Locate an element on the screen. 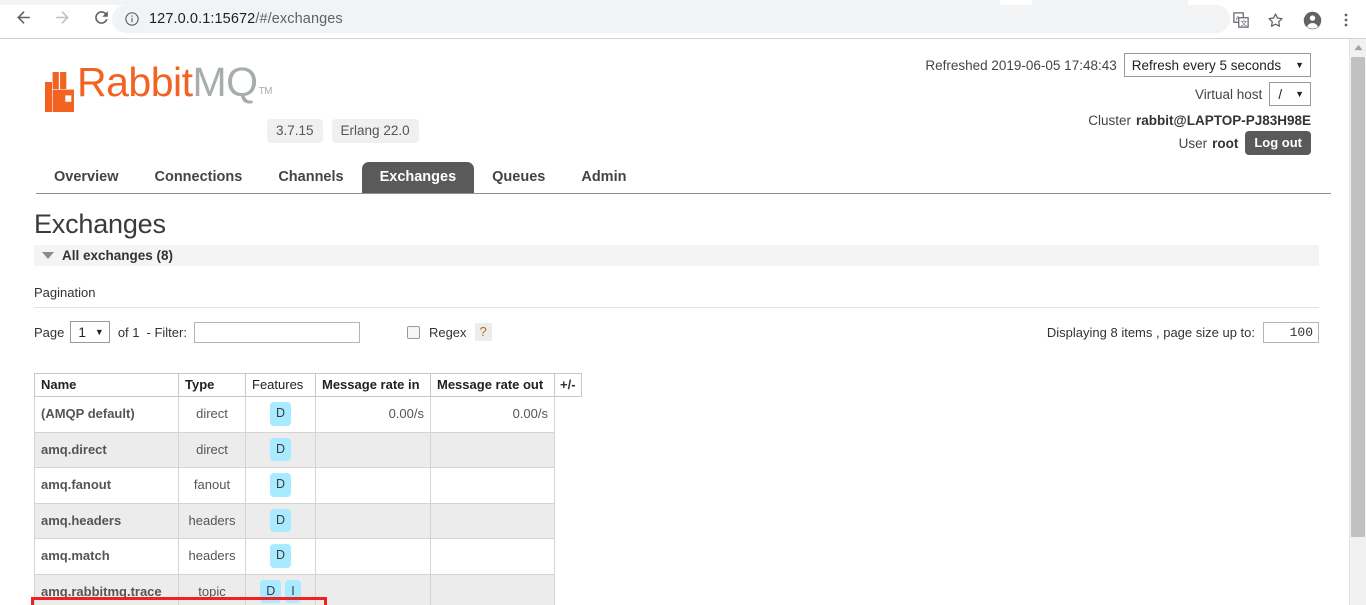 This screenshot has width=1366, height=605. table-row: amq.match headers D is located at coordinates (308, 556).